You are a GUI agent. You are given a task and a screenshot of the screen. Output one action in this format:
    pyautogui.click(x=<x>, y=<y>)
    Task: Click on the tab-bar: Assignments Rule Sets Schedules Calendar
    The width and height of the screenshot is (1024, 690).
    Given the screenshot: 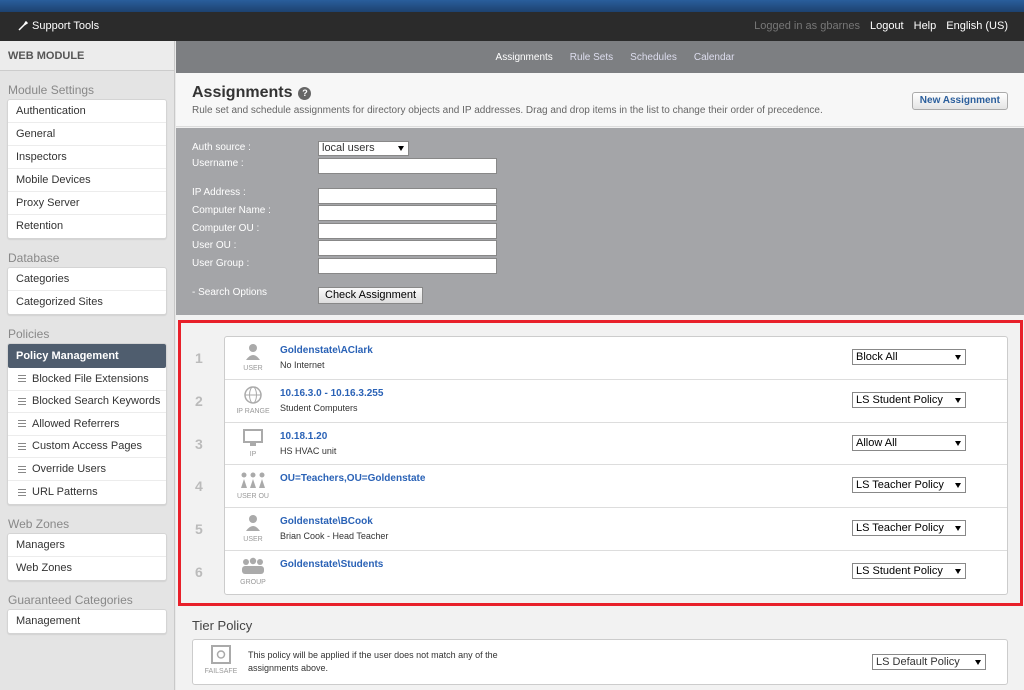 What is the action you would take?
    pyautogui.click(x=600, y=57)
    